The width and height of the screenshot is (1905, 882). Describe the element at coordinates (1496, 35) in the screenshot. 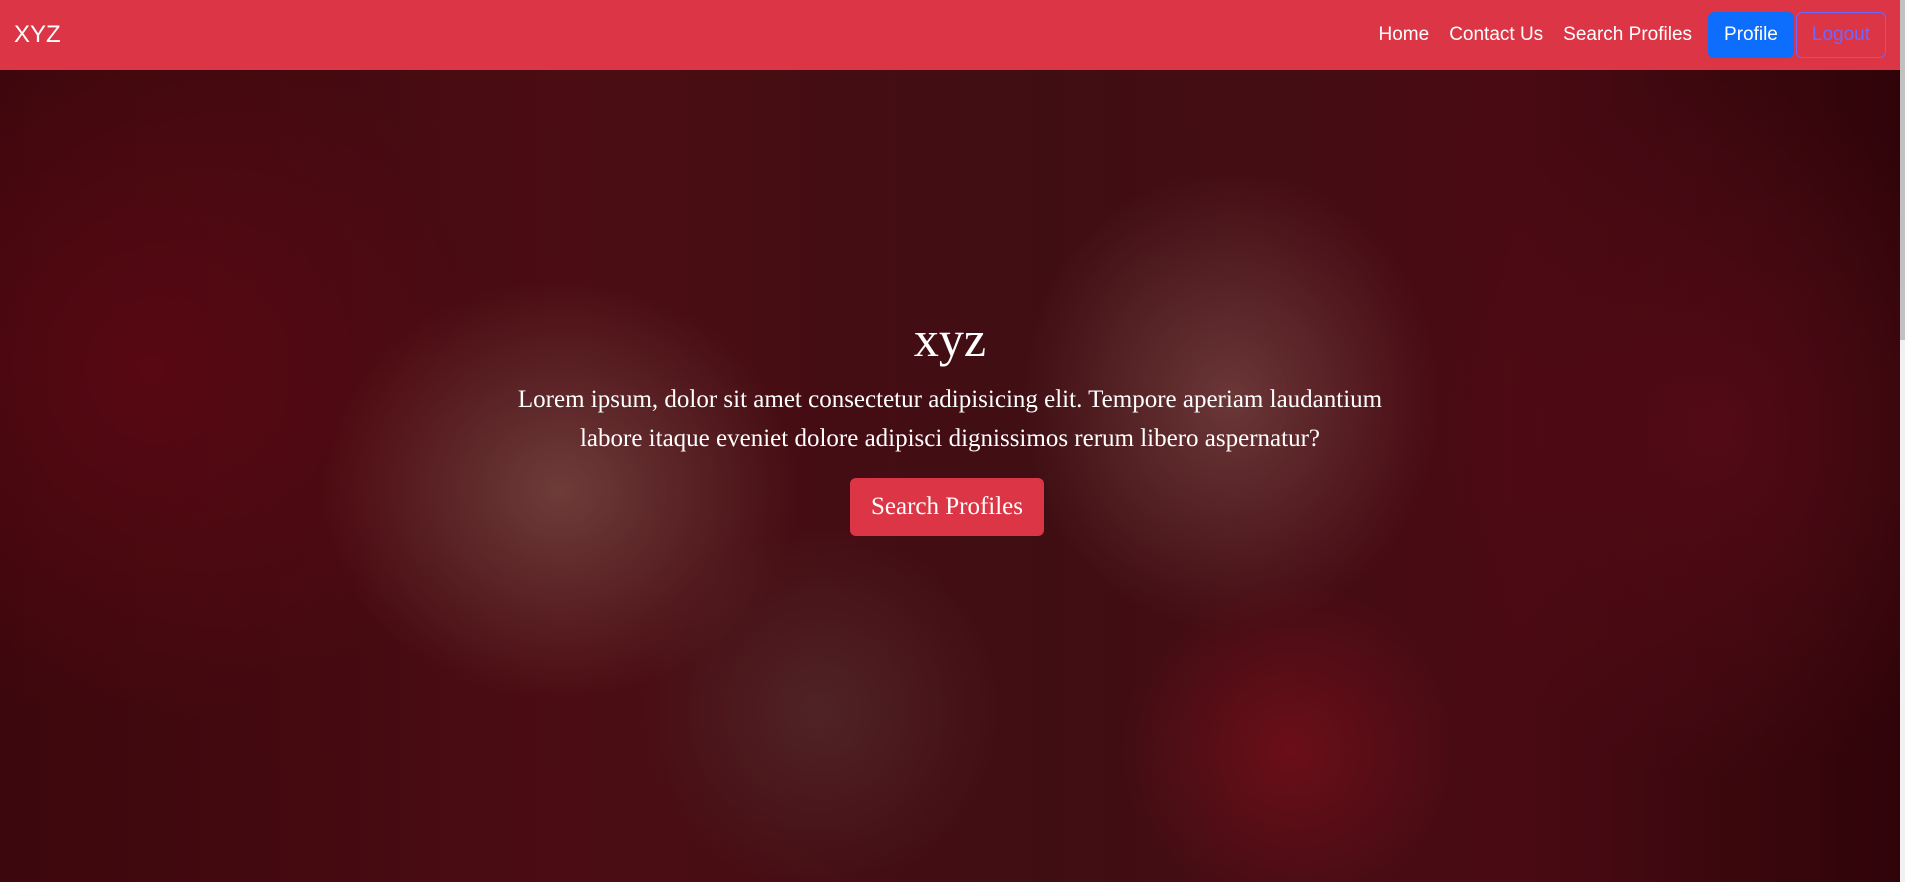

I see `nav-link-contact-us: Contact Us` at that location.